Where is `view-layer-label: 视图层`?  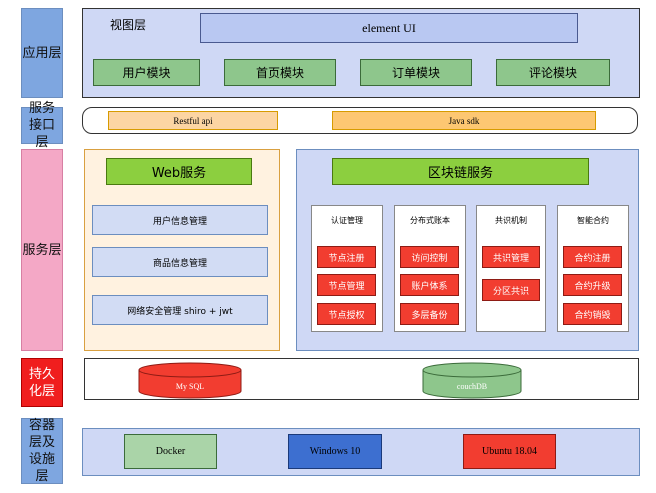 view-layer-label: 视图层 is located at coordinates (128, 25).